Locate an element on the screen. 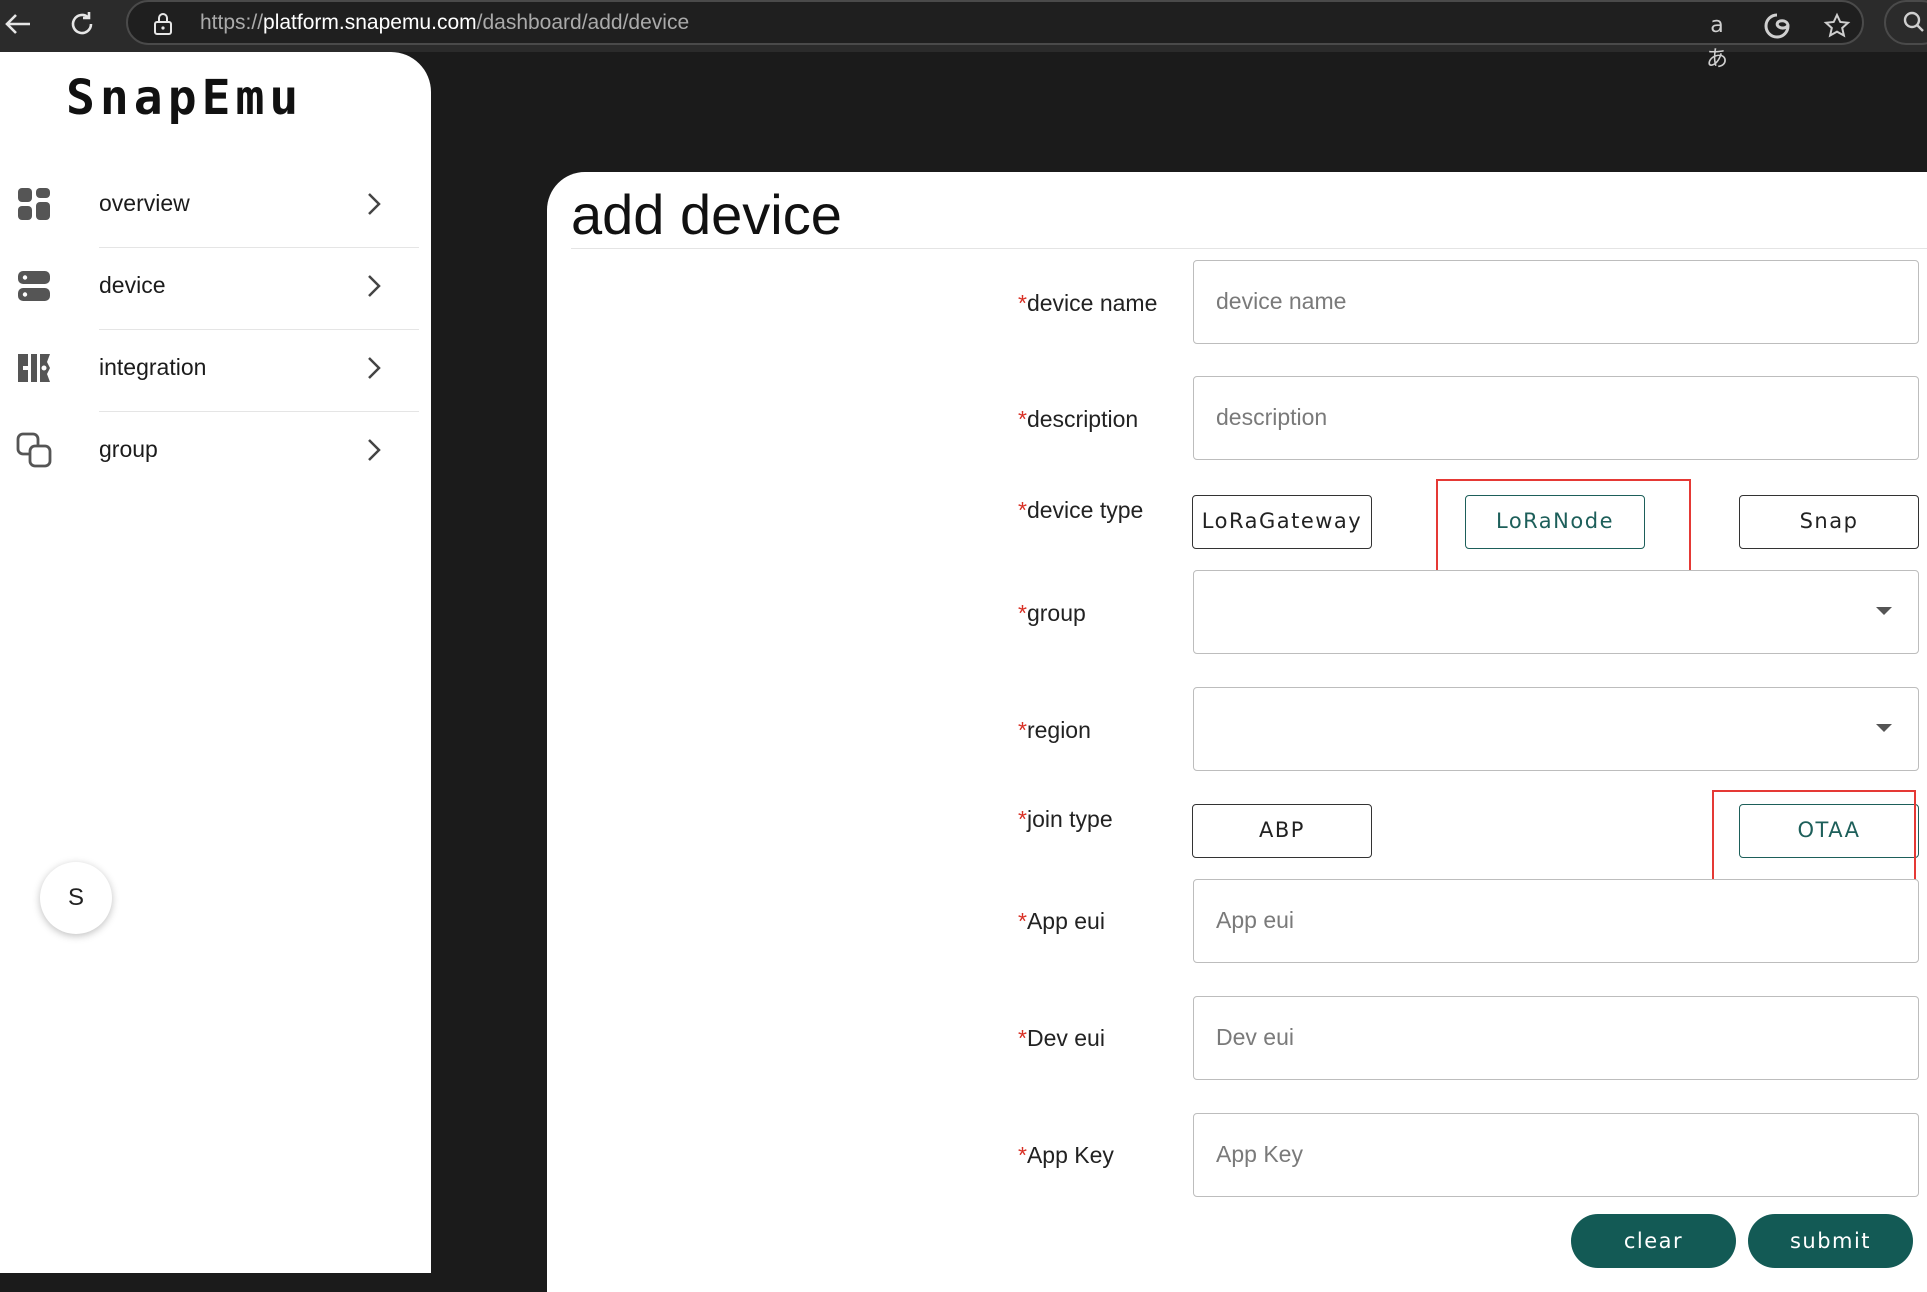 Image resolution: width=1927 pixels, height=1292 pixels. region-select is located at coordinates (1556, 729).